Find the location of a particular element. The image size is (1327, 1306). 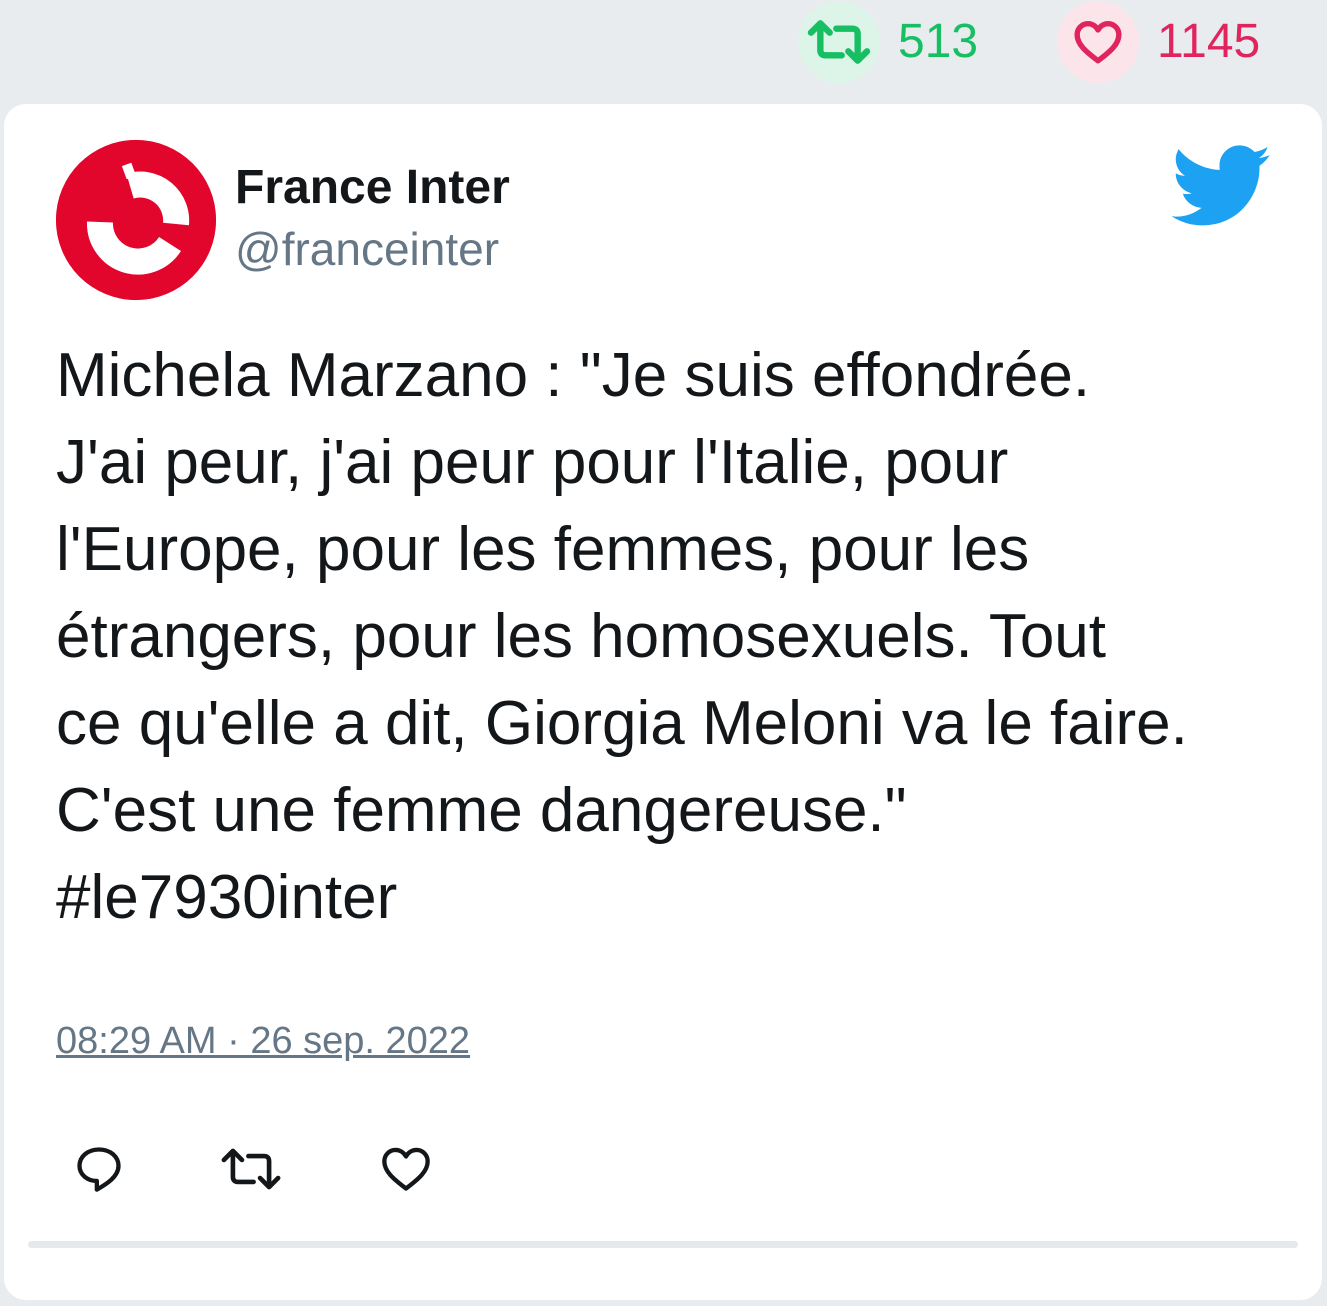

like-button is located at coordinates (406, 1169).